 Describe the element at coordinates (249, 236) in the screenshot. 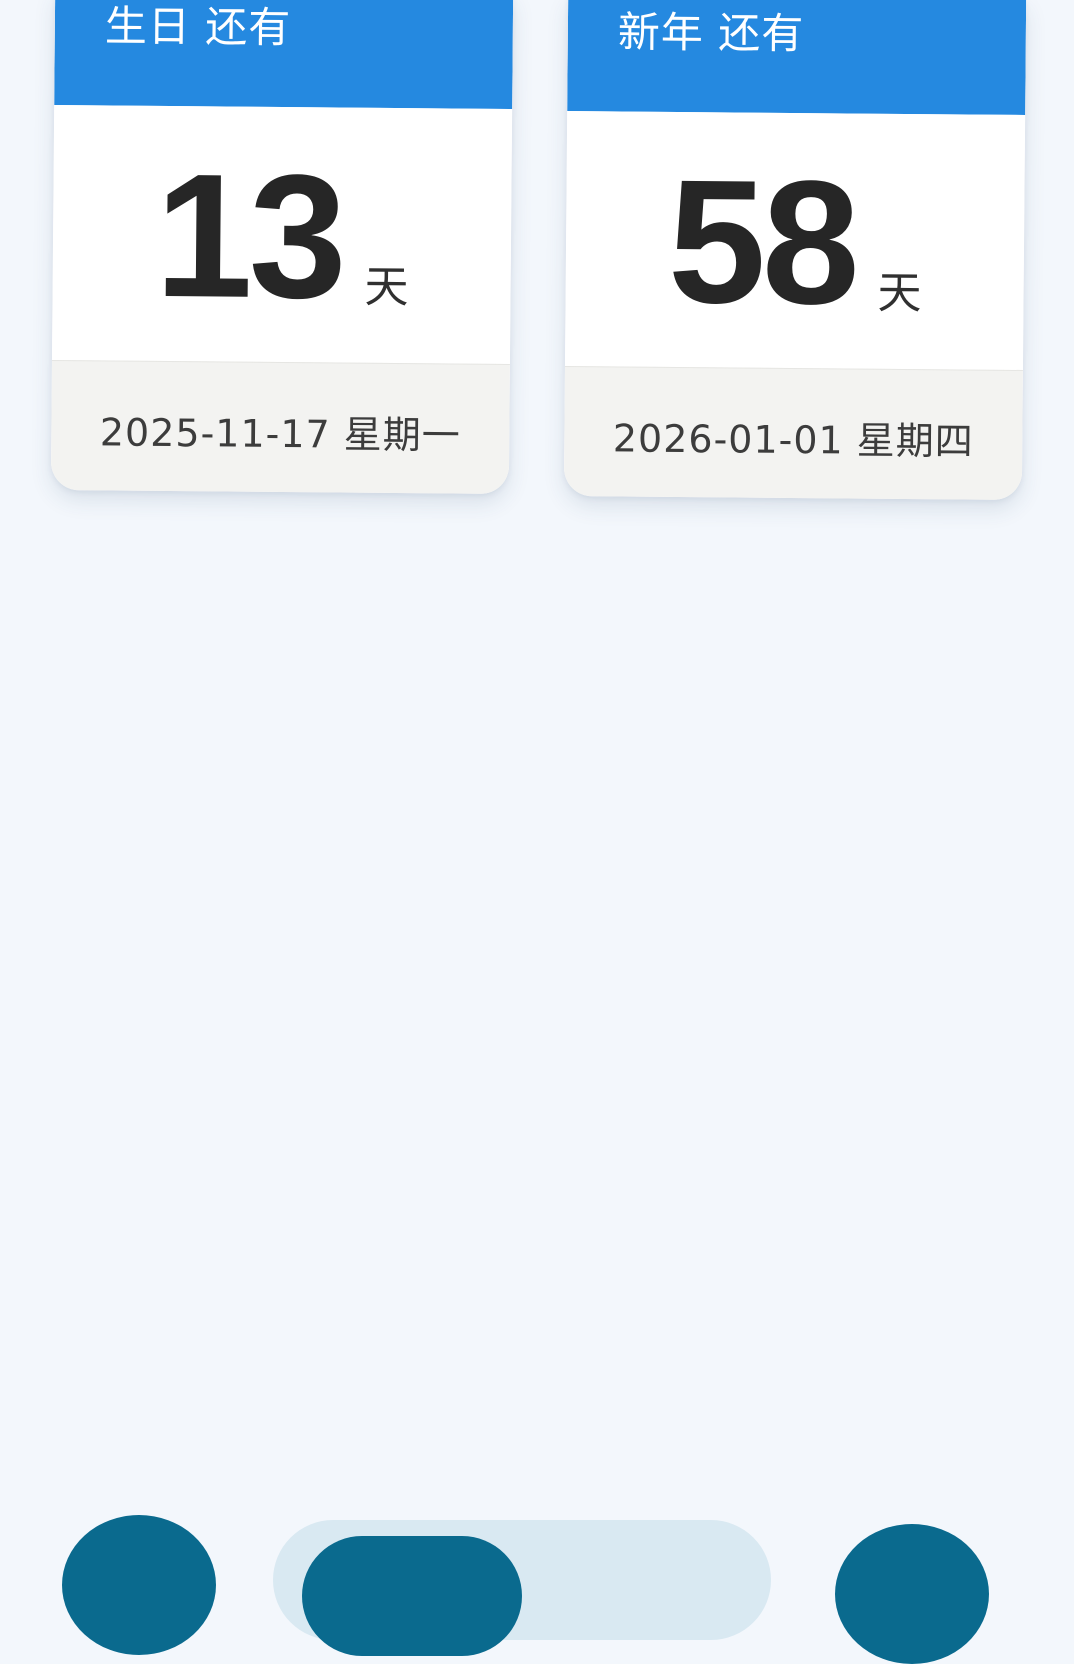

I see `days-count: 13` at that location.